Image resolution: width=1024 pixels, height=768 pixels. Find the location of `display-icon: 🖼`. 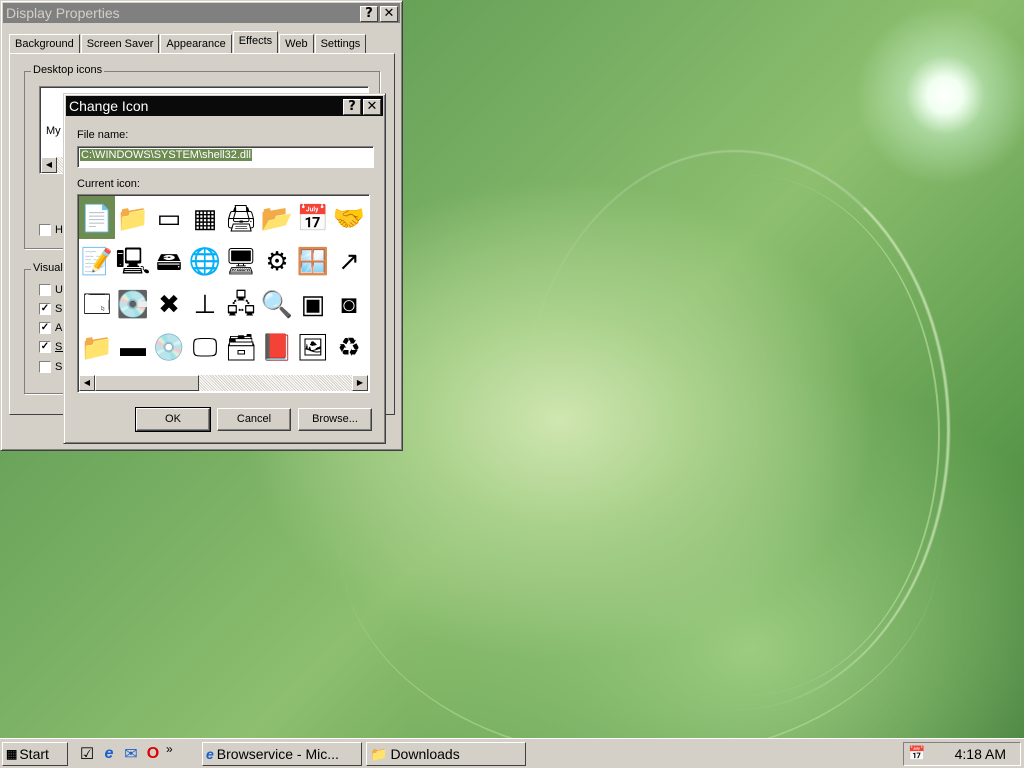

display-icon: 🖼 is located at coordinates (313, 346).